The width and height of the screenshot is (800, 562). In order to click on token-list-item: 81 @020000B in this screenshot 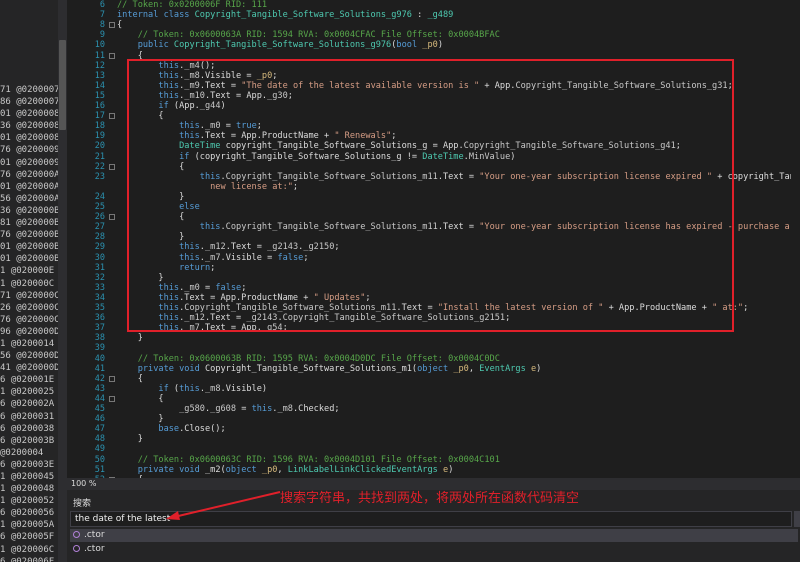, I will do `click(29, 223)`.